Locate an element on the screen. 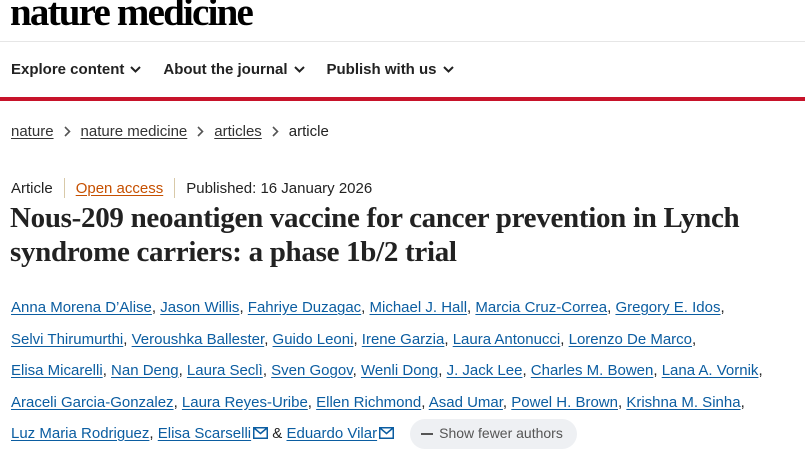 The width and height of the screenshot is (805, 450). author-link: Michael J. Hall is located at coordinates (419, 307).